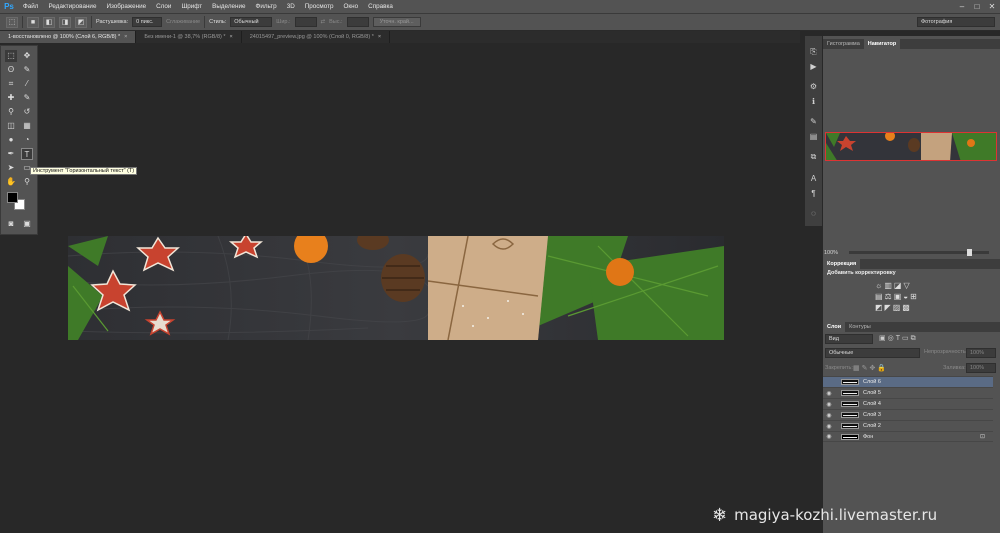  Describe the element at coordinates (813, 136) in the screenshot. I see `brush-presets-icon: ▤` at that location.